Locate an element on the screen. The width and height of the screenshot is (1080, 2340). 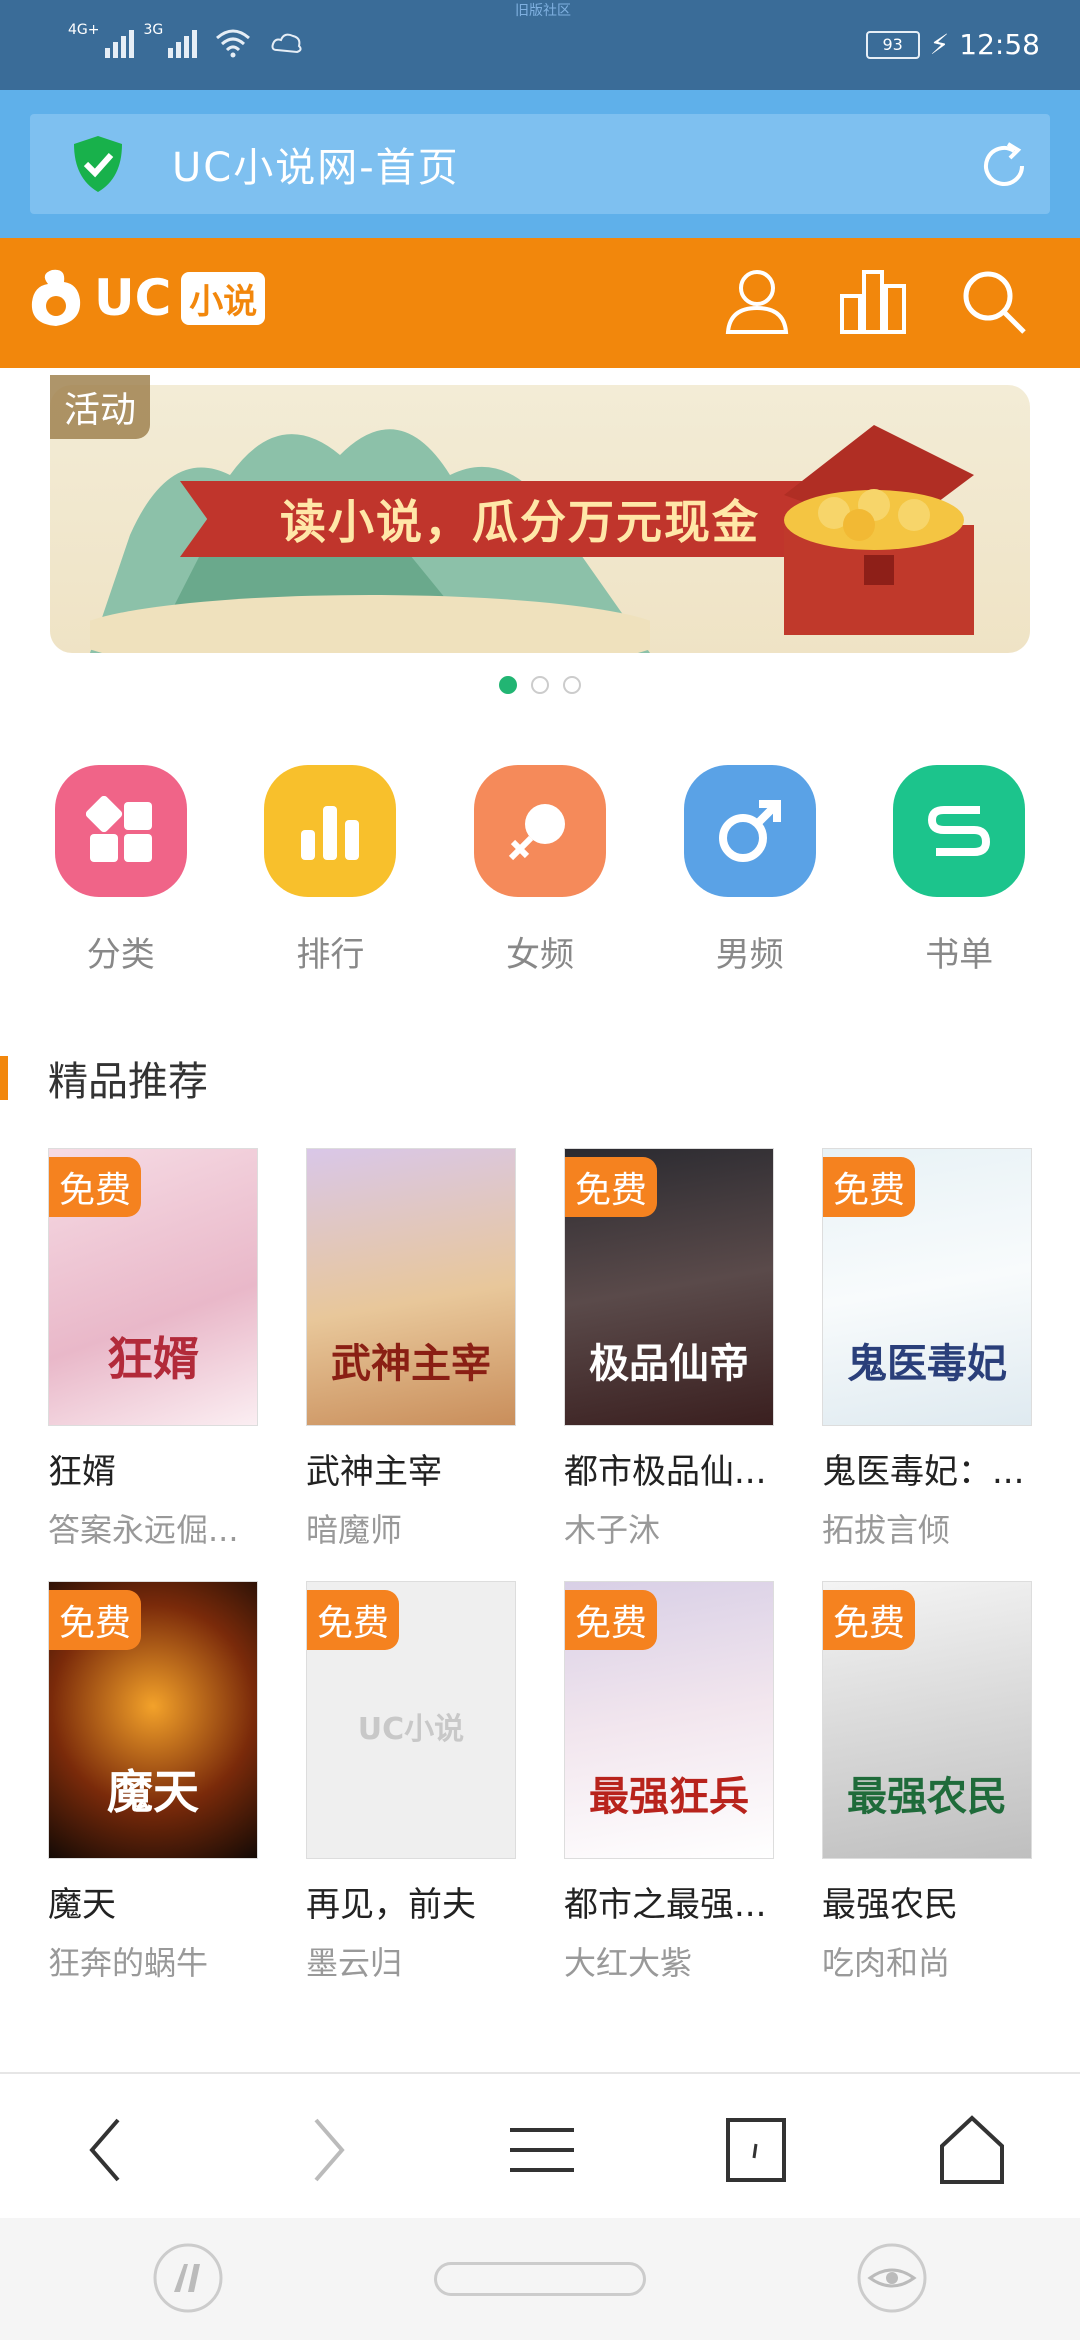
signal-strength-icon: 3G is located at coordinates (171, 40).